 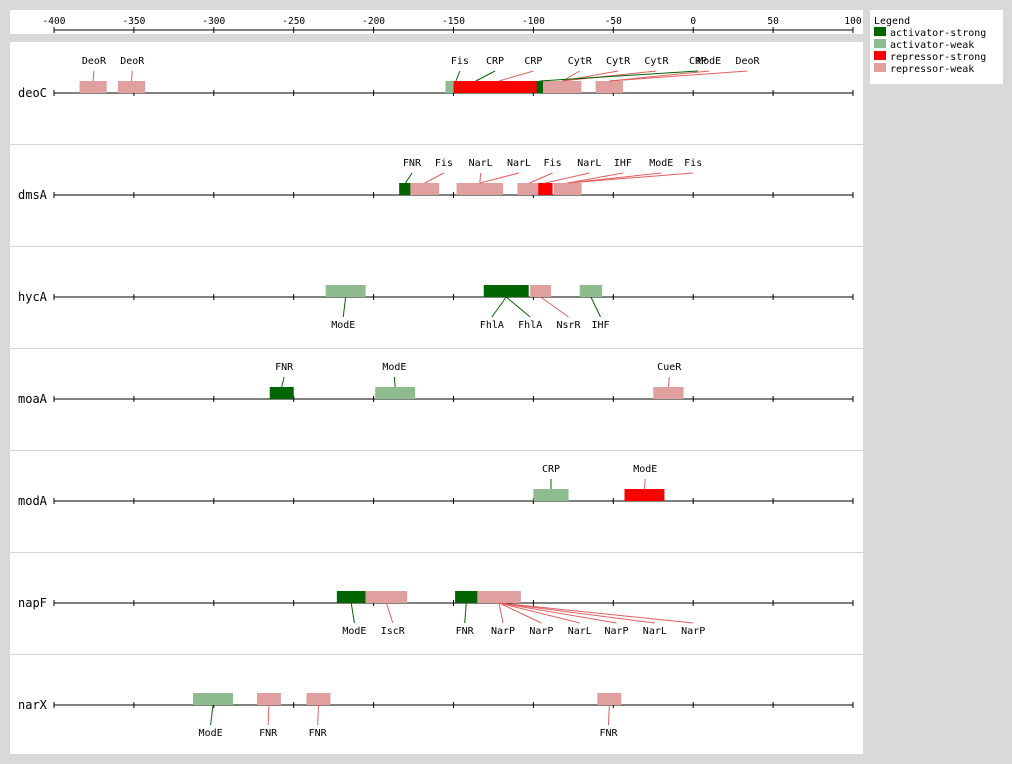 I want to click on site-label: NarP, so click(x=541, y=631).